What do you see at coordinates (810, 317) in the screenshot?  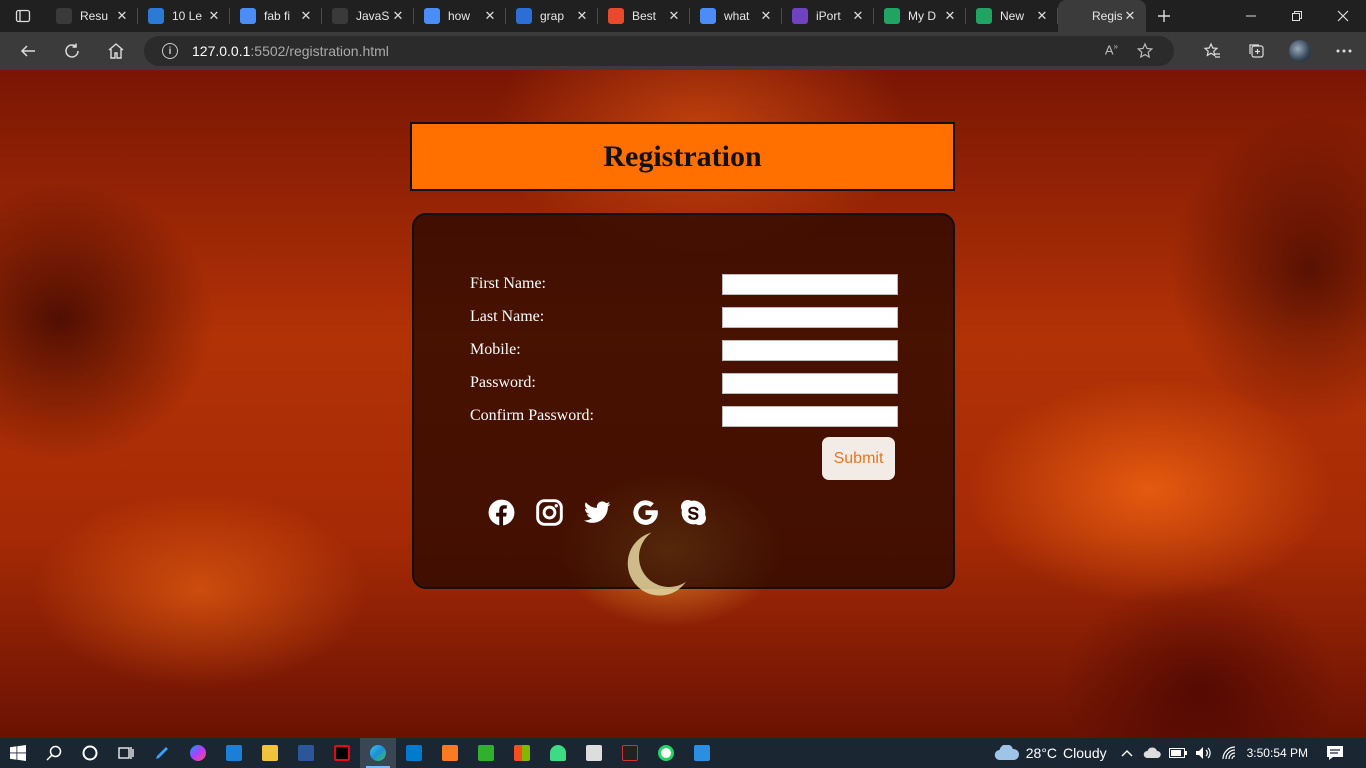 I see `last-name-input` at bounding box center [810, 317].